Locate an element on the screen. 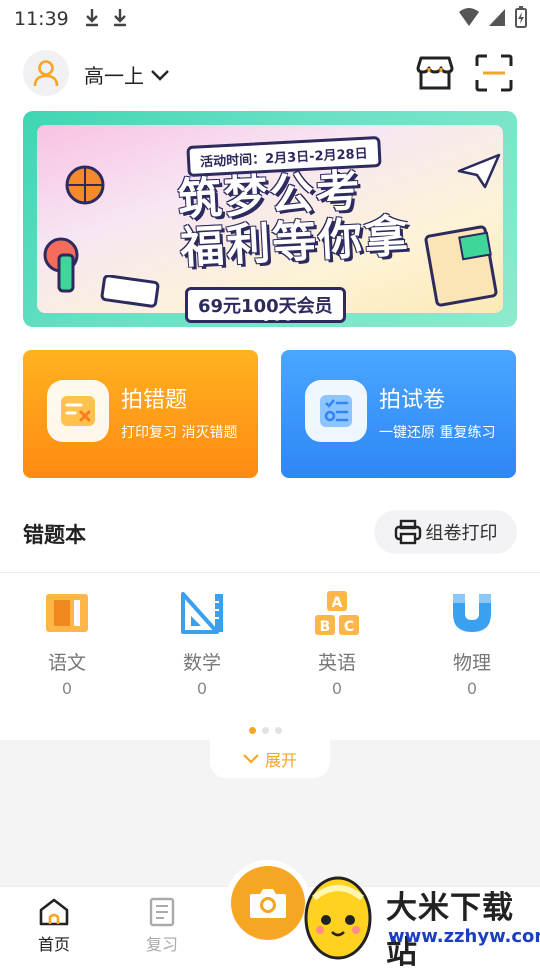 The height and width of the screenshot is (972, 540). banner-title: 筑梦公考 福利等你拿 is located at coordinates (294, 219).